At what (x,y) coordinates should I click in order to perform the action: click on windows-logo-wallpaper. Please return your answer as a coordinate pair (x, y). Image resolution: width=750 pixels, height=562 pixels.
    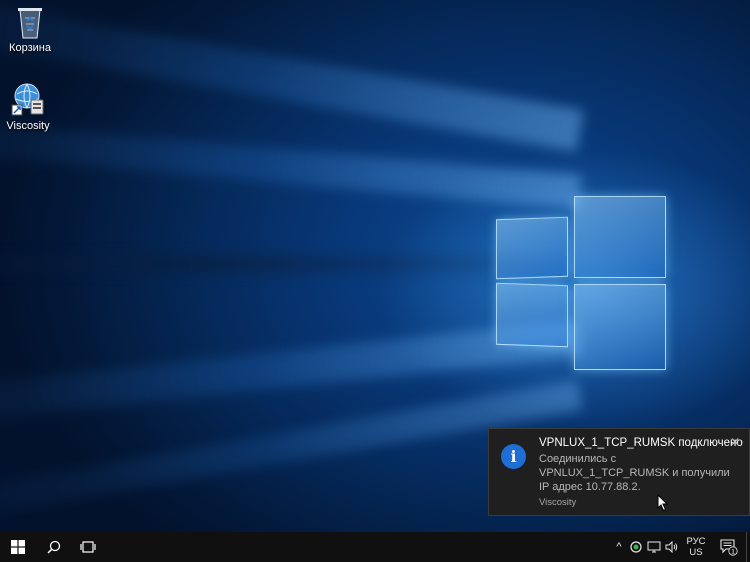
    Looking at the image, I should click on (582, 284).